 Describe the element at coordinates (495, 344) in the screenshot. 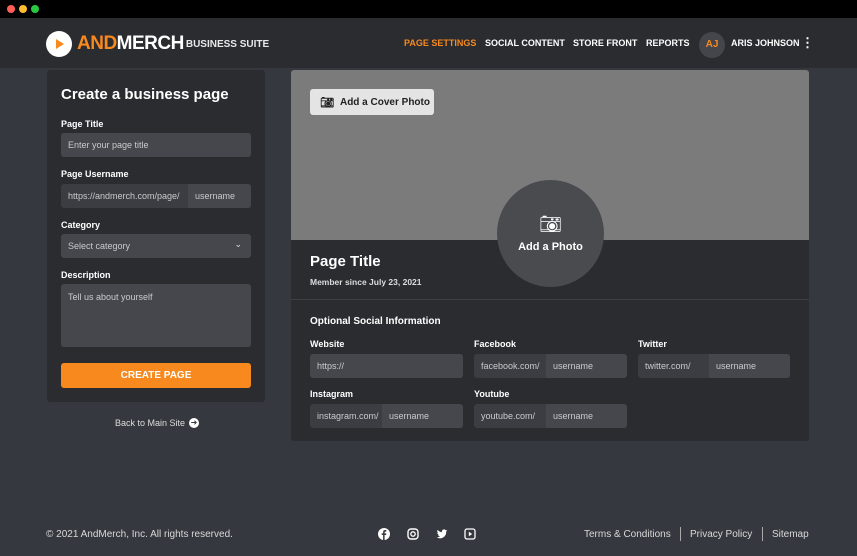

I see `facebook-label: Facebook` at that location.